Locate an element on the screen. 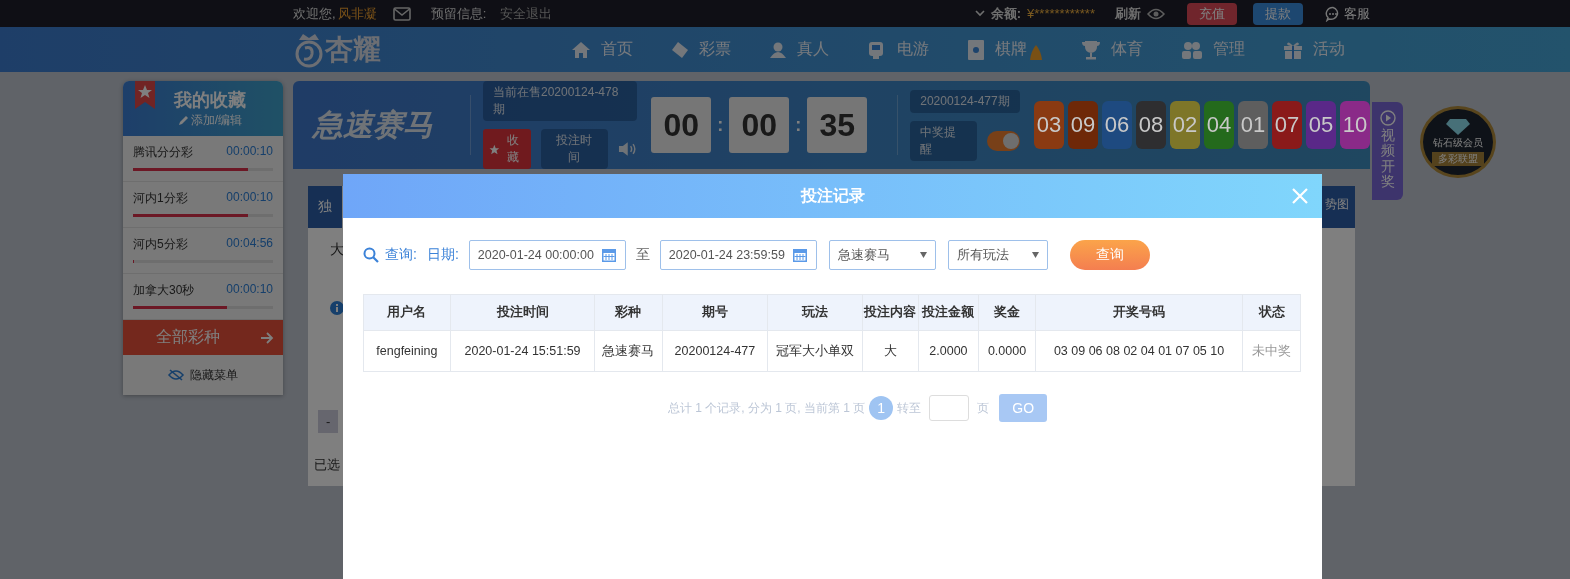 This screenshot has width=1570, height=579. result-number: 07 is located at coordinates (1287, 125).